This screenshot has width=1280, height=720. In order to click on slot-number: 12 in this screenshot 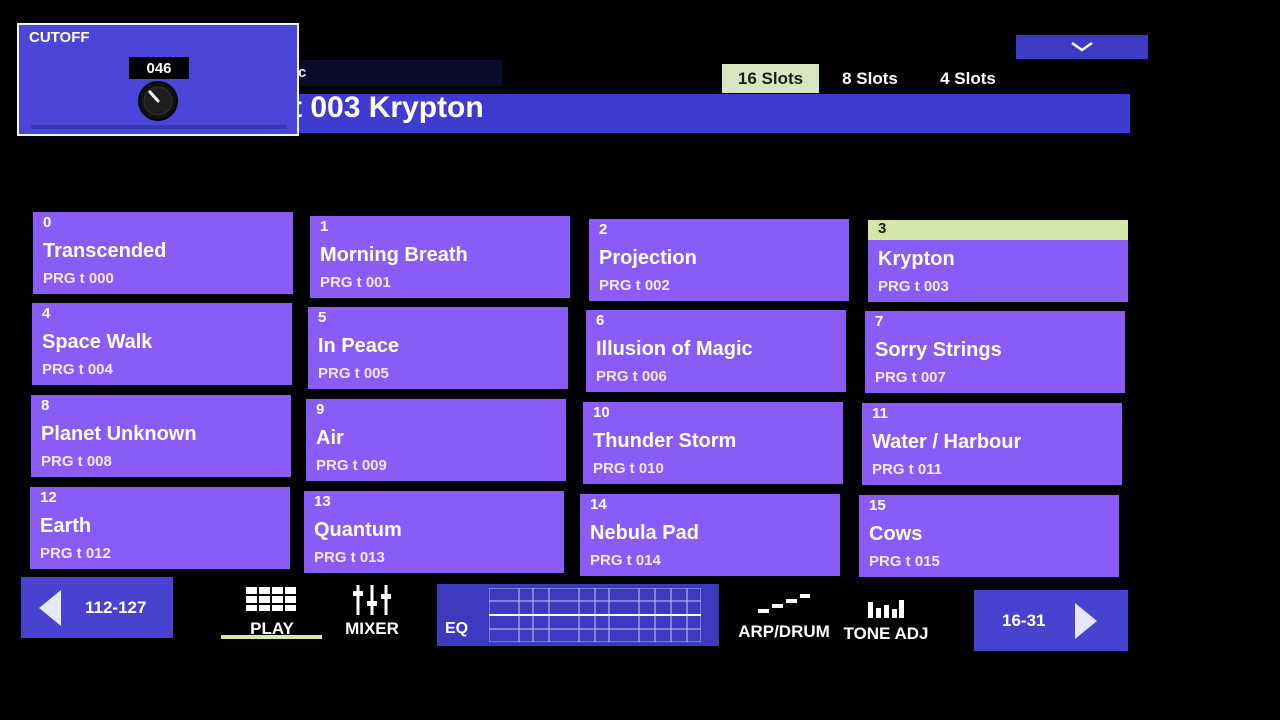, I will do `click(48, 497)`.